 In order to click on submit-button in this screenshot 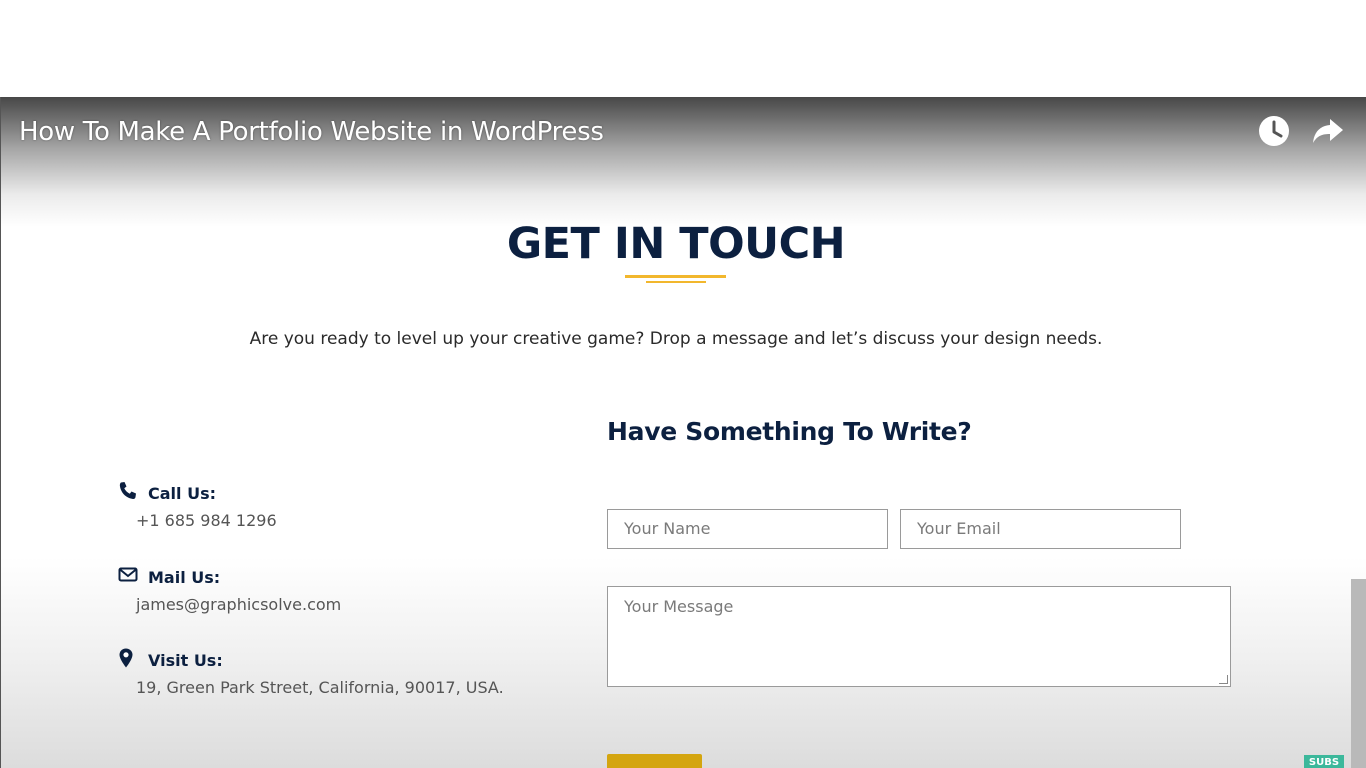, I will do `click(654, 761)`.